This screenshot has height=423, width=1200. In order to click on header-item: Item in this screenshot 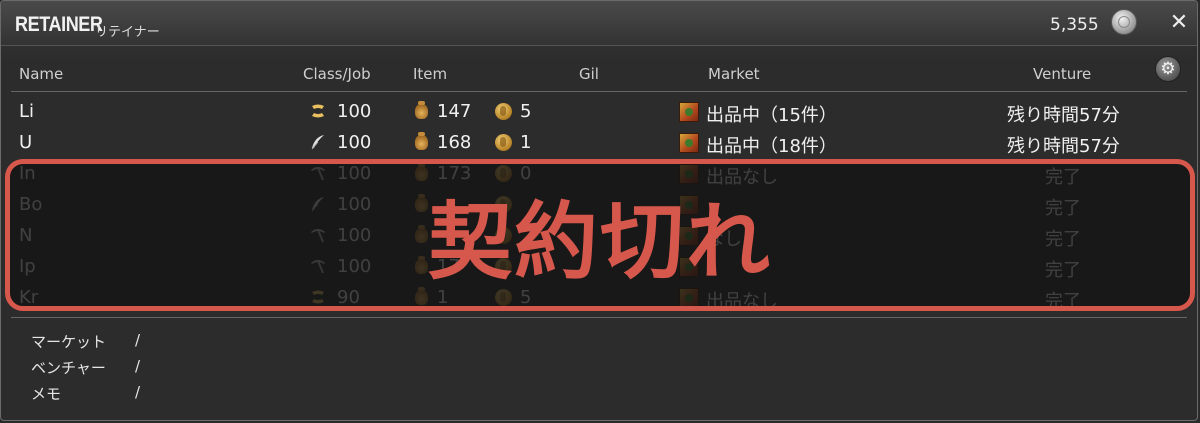, I will do `click(430, 74)`.